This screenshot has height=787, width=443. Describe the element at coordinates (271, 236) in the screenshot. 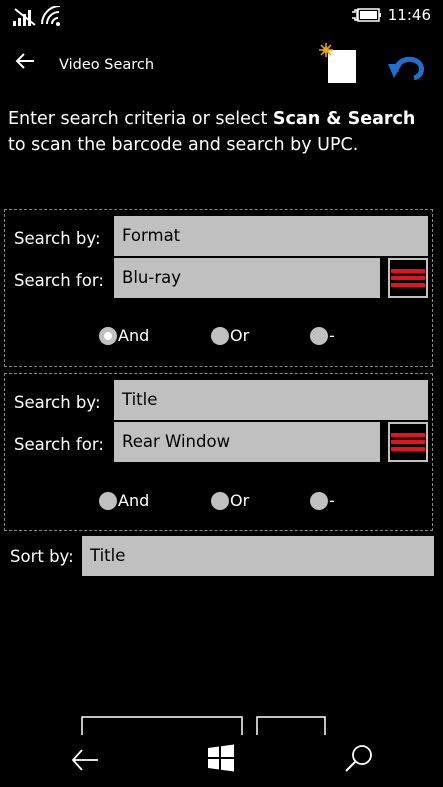

I see `search-by-field: Format` at that location.